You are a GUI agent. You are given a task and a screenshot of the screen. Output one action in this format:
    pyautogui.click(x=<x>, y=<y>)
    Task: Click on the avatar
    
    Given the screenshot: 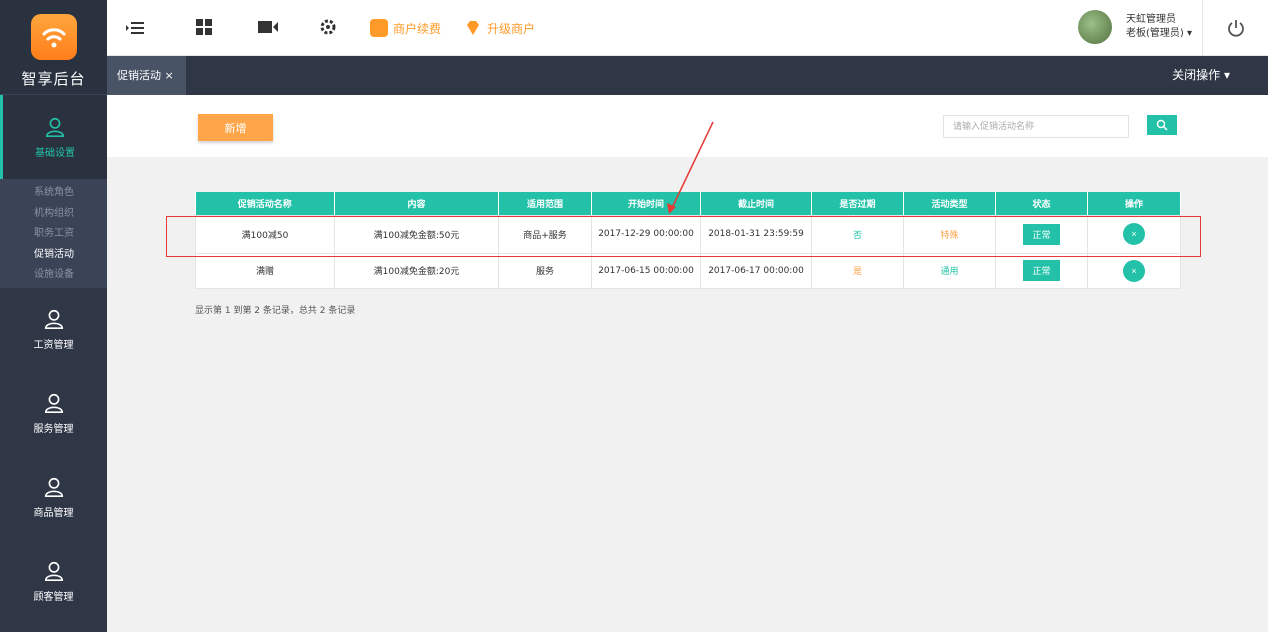 What is the action you would take?
    pyautogui.click(x=1094, y=27)
    